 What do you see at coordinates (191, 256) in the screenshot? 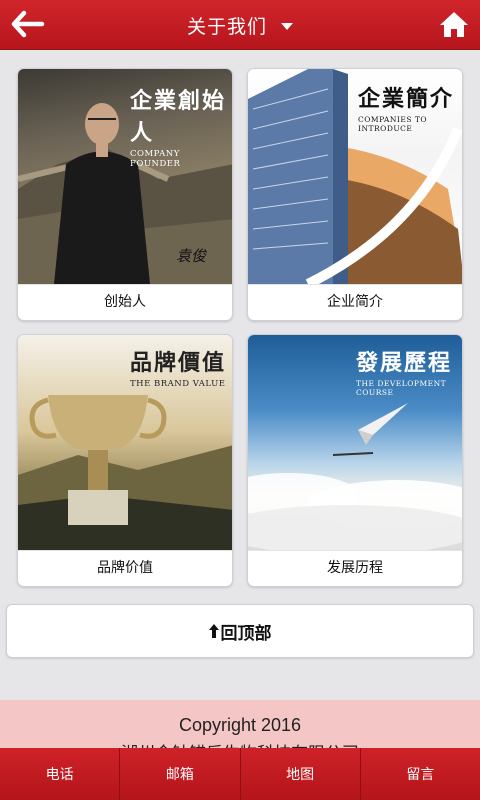
I see `signature: 袁俊` at bounding box center [191, 256].